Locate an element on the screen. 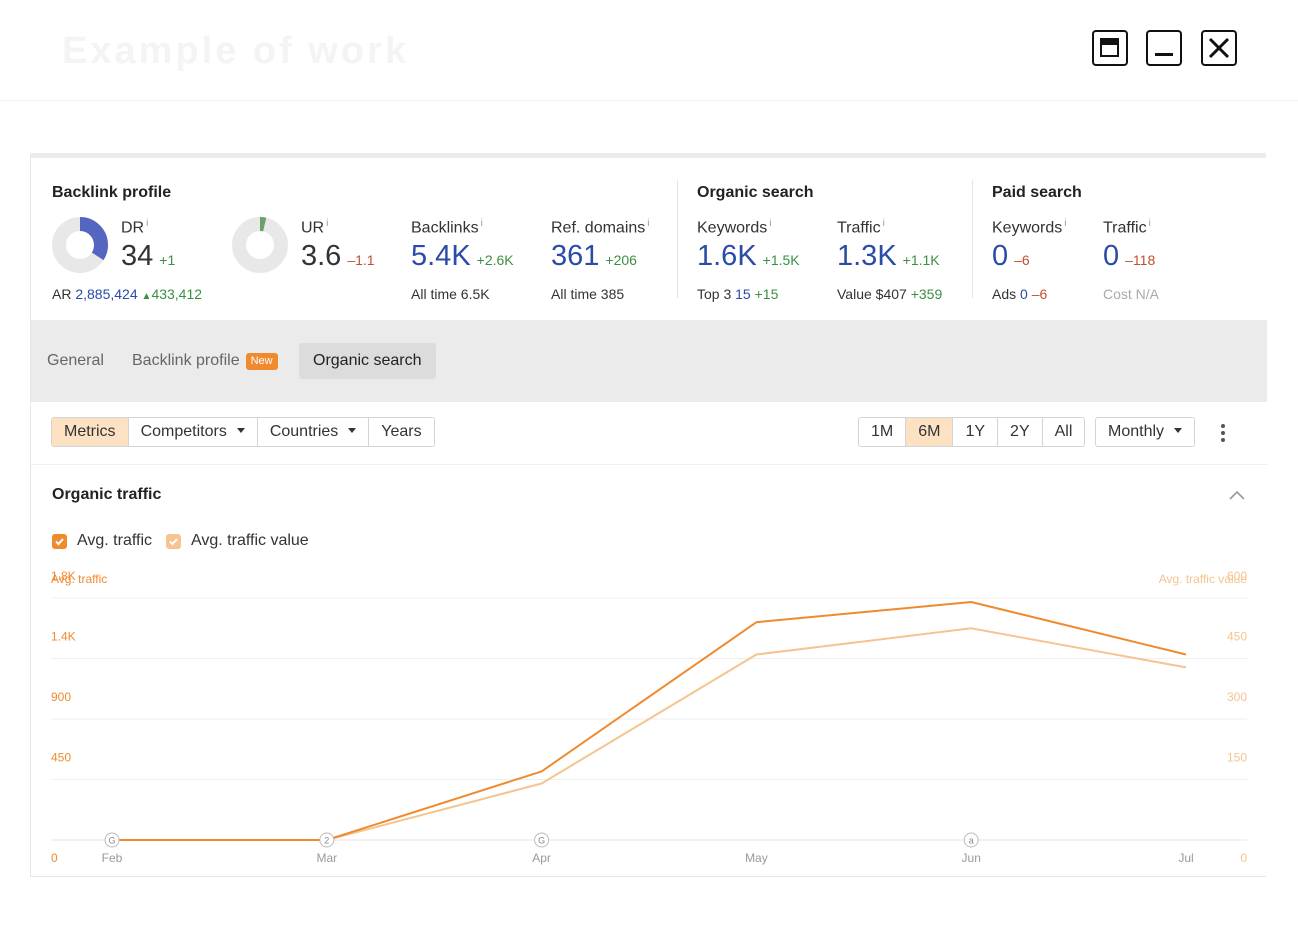 The height and width of the screenshot is (946, 1298). refdomains-alltime: All time 385 is located at coordinates (588, 294).